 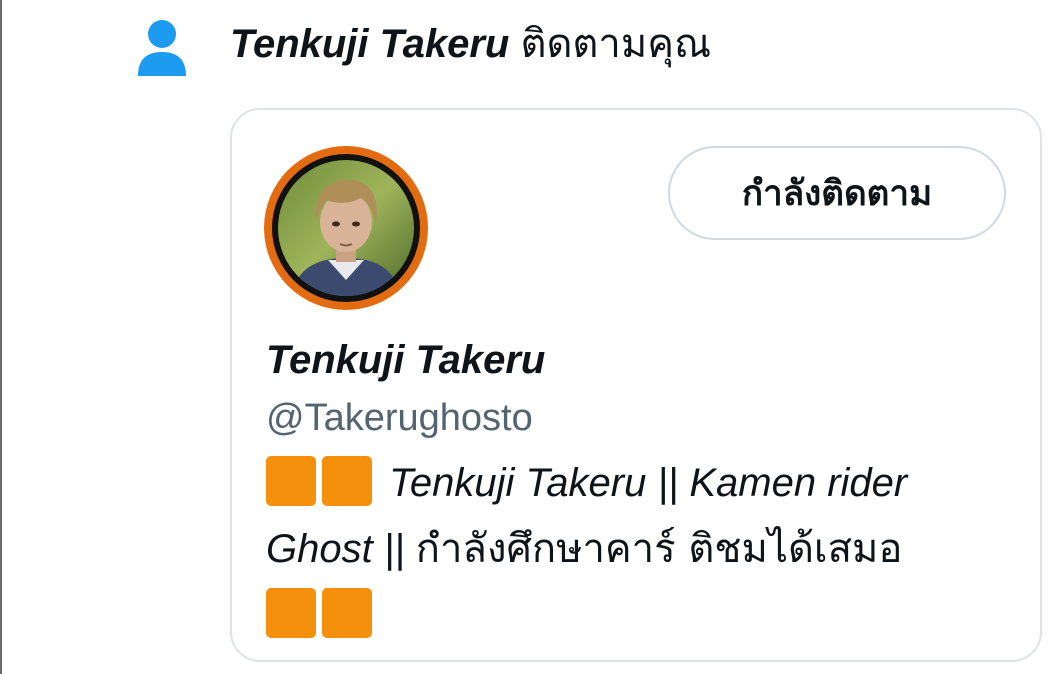 What do you see at coordinates (1, 337) in the screenshot?
I see `left-divider` at bounding box center [1, 337].